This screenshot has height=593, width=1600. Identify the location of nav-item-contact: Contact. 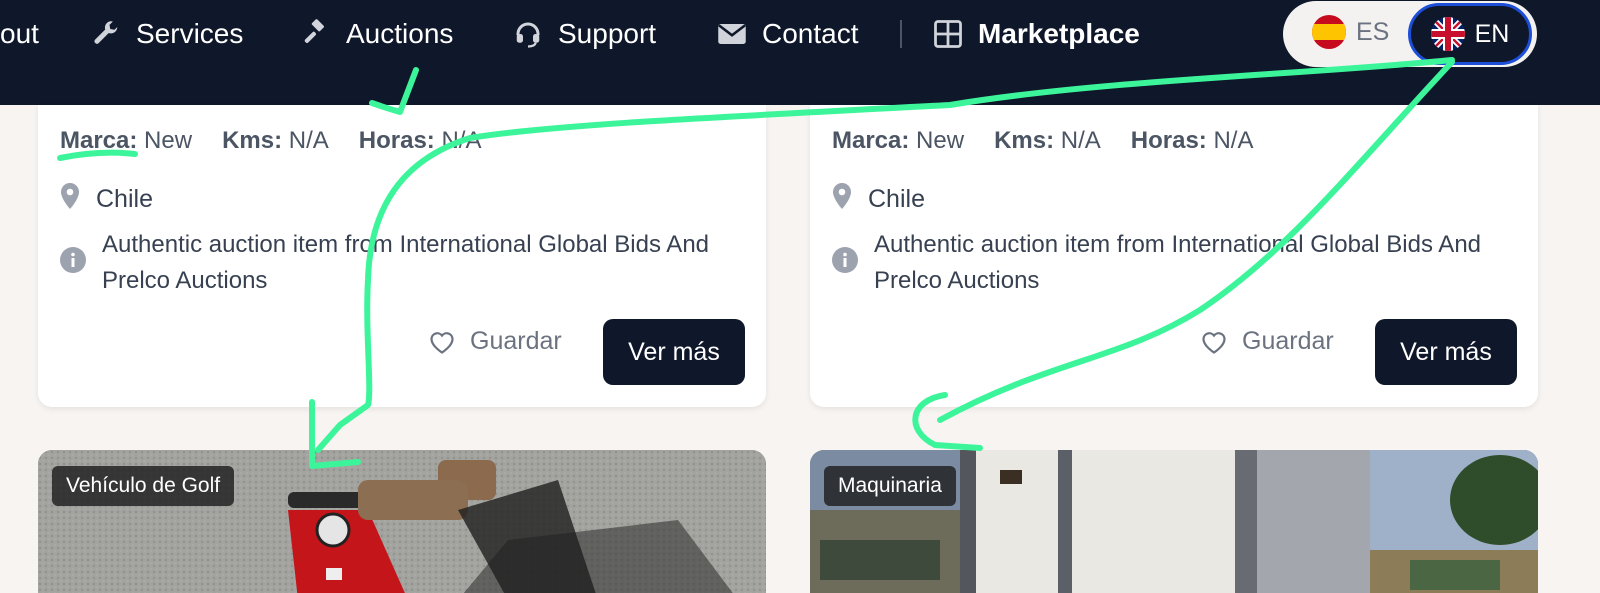
(787, 34).